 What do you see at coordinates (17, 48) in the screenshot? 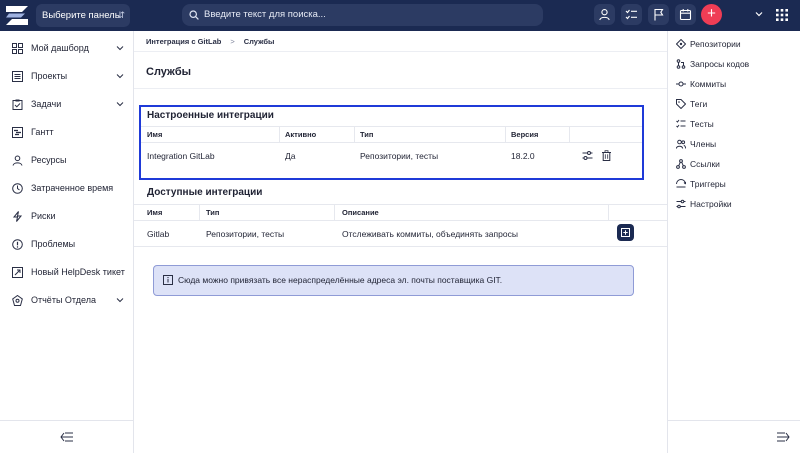
I see `dashboard-icon` at bounding box center [17, 48].